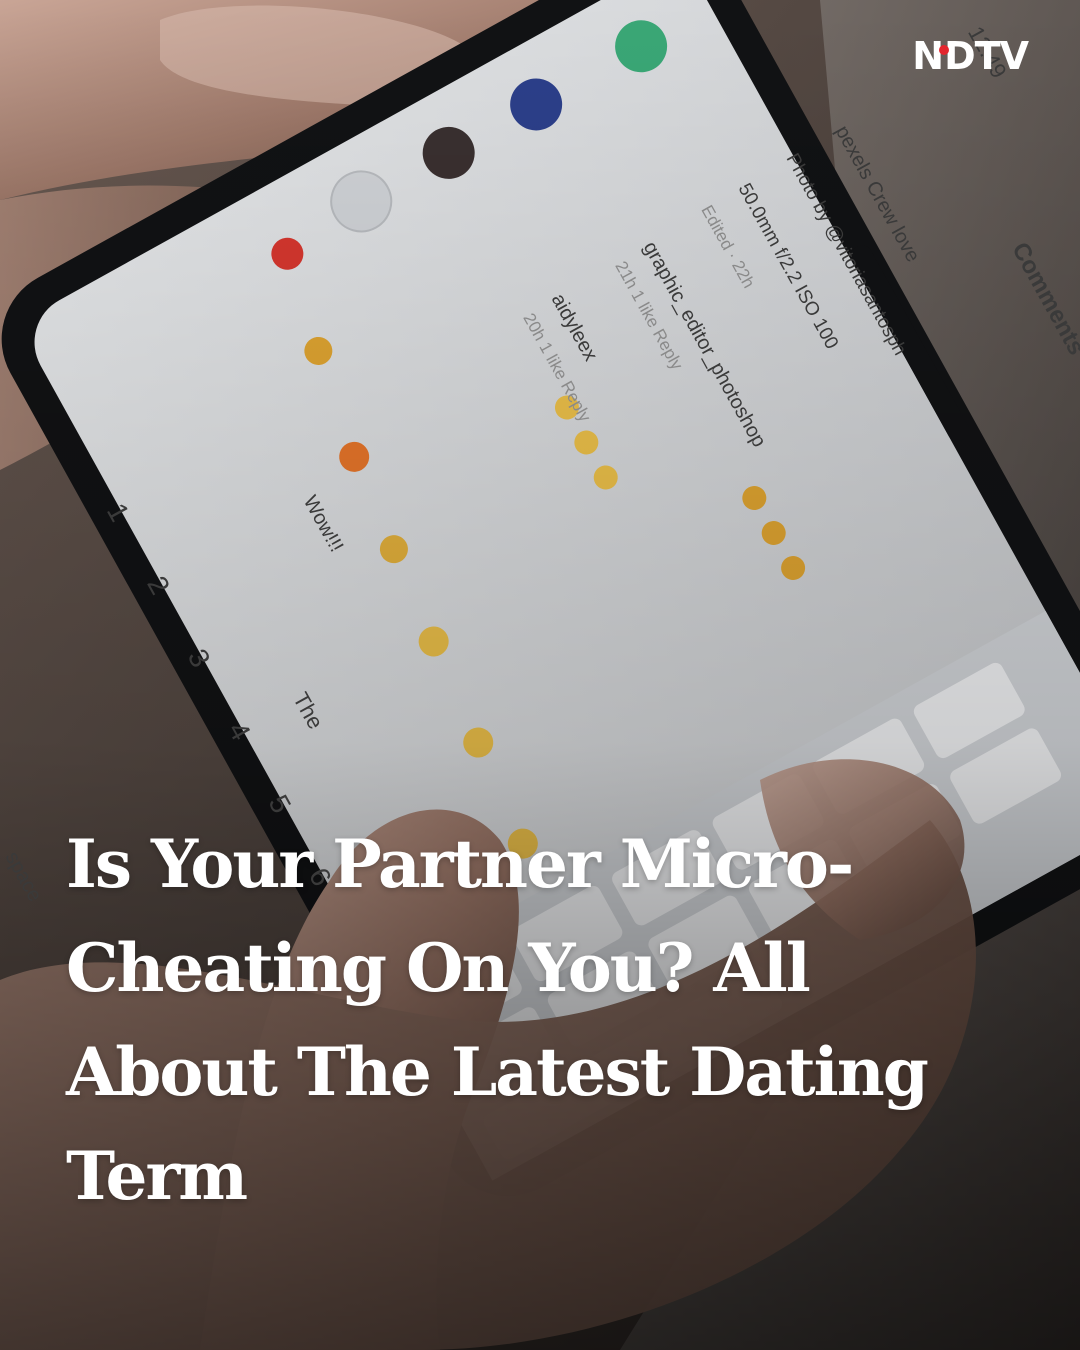 This screenshot has height=1350, width=1080. I want to click on logo-letter-n: N, so click(928, 56).